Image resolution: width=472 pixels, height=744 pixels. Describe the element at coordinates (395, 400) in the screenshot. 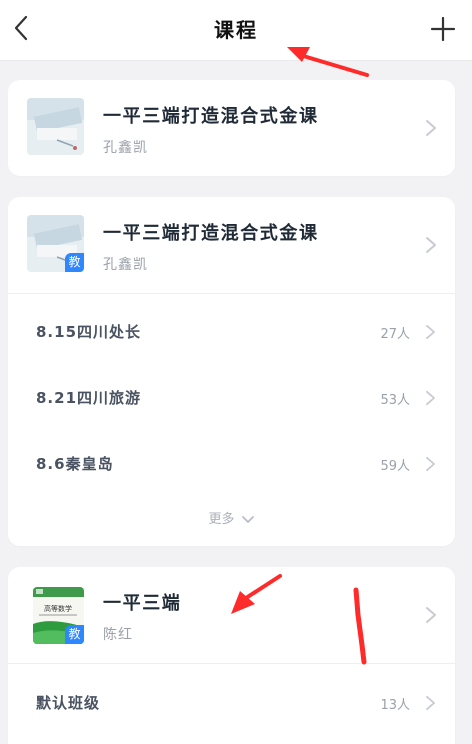

I see `class-student-count: 53人` at that location.